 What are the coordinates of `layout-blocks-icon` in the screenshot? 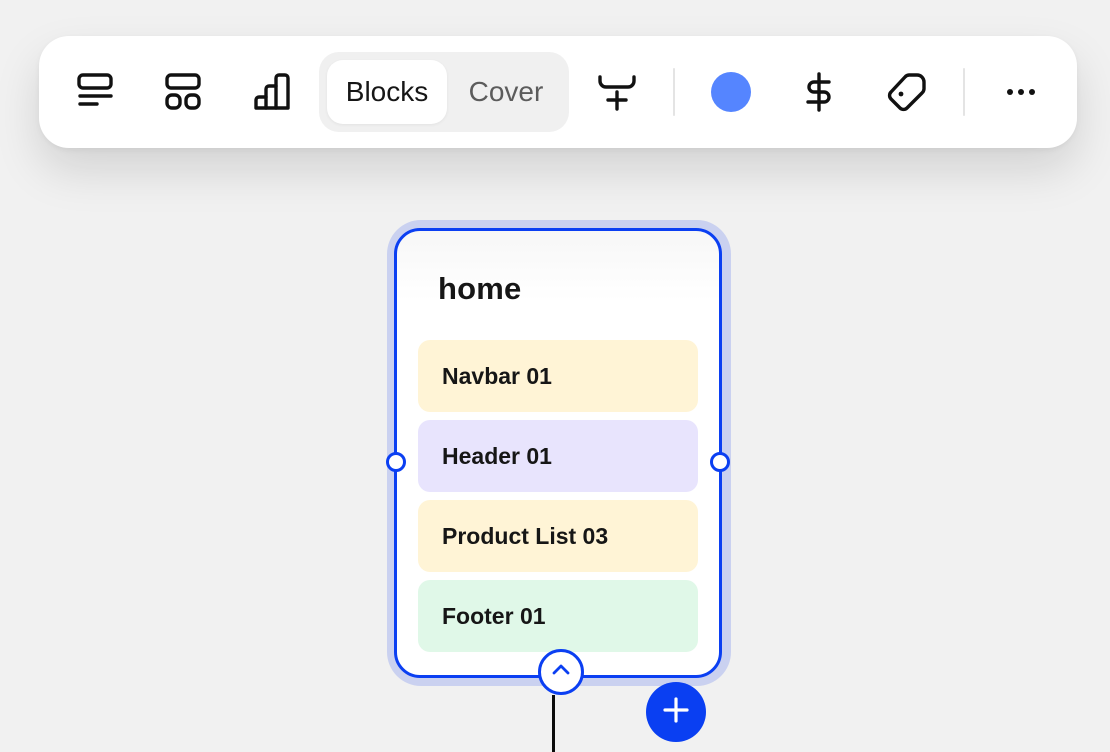 It's located at (183, 92).